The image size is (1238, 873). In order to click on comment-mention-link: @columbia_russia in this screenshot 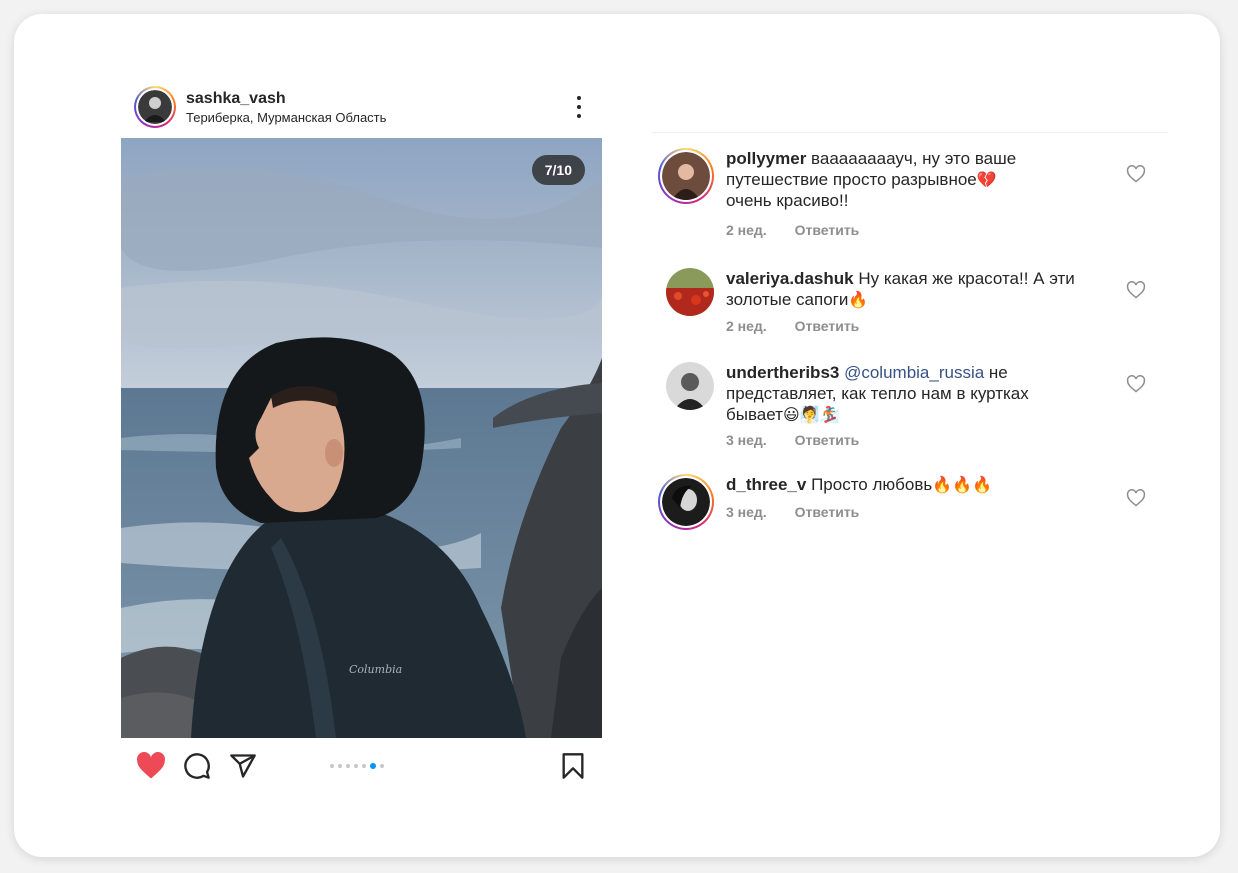, I will do `click(914, 372)`.